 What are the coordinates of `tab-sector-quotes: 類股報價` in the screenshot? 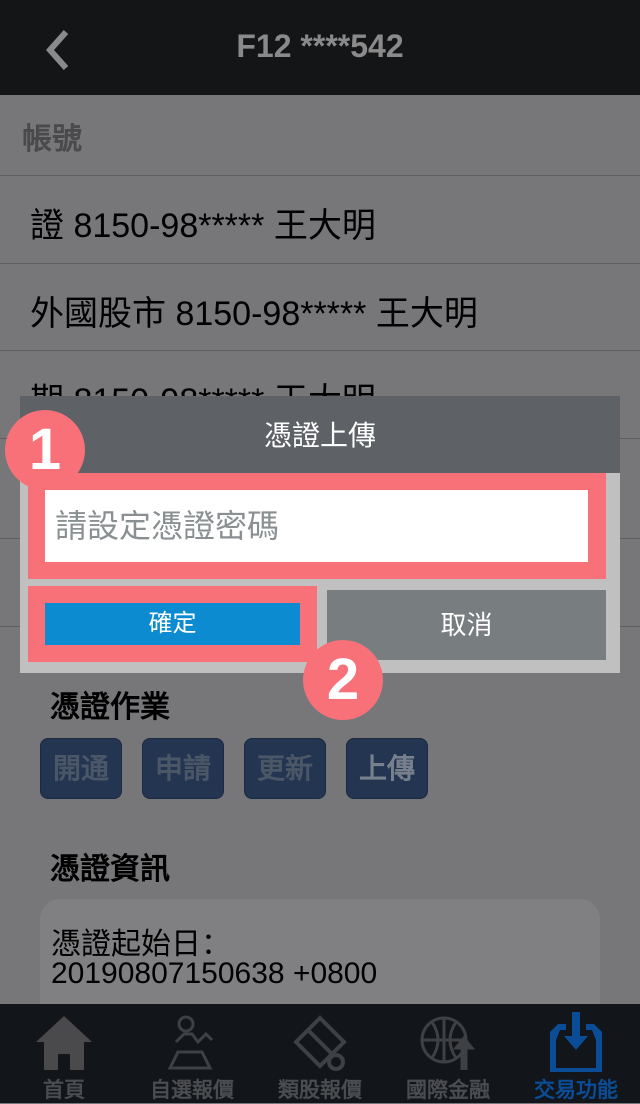 It's located at (320, 1053).